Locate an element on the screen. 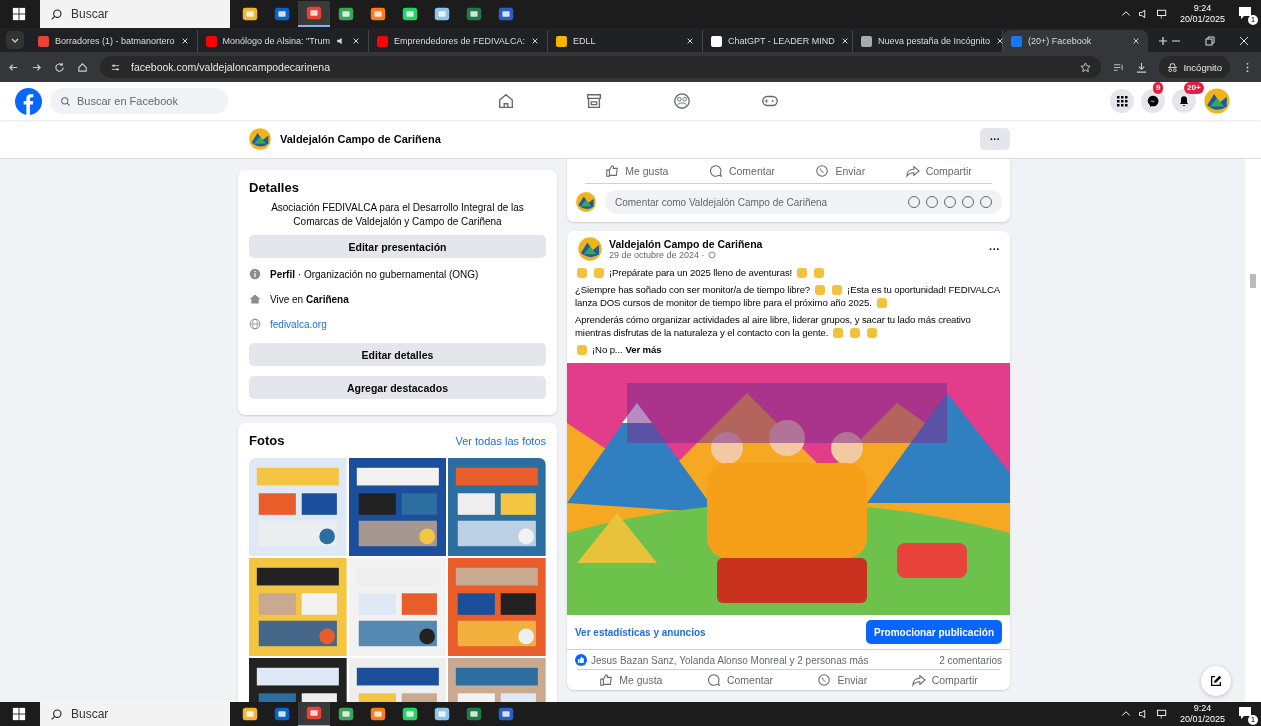  new-tab-icon is located at coordinates (1162, 41).